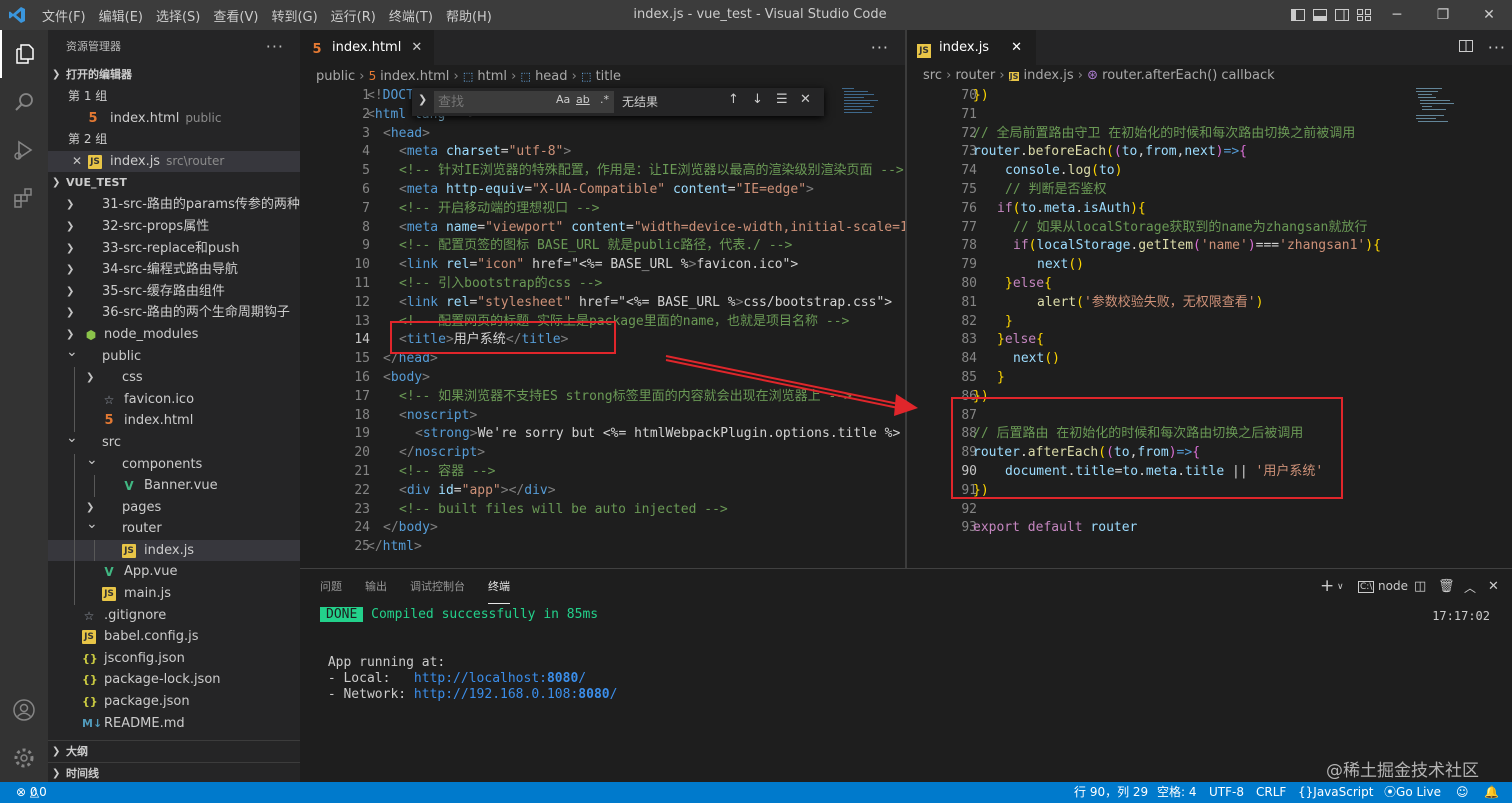 The height and width of the screenshot is (803, 1512). Describe the element at coordinates (604, 99) in the screenshot. I see `regex-icon: .*` at that location.